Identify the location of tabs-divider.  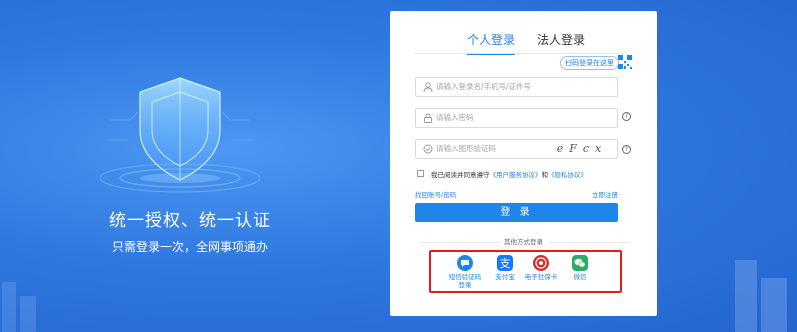
(516, 53).